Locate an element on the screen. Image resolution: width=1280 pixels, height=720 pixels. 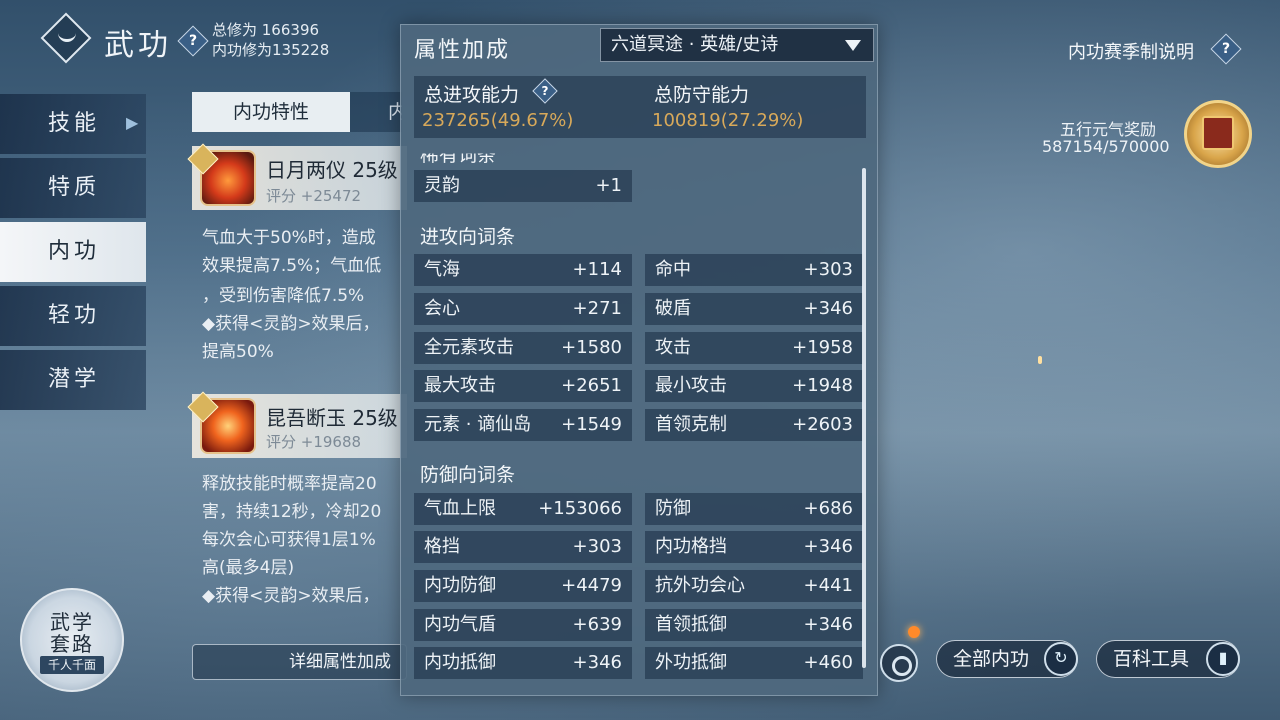
attr-row: 首领克制 +2603 is located at coordinates (754, 425).